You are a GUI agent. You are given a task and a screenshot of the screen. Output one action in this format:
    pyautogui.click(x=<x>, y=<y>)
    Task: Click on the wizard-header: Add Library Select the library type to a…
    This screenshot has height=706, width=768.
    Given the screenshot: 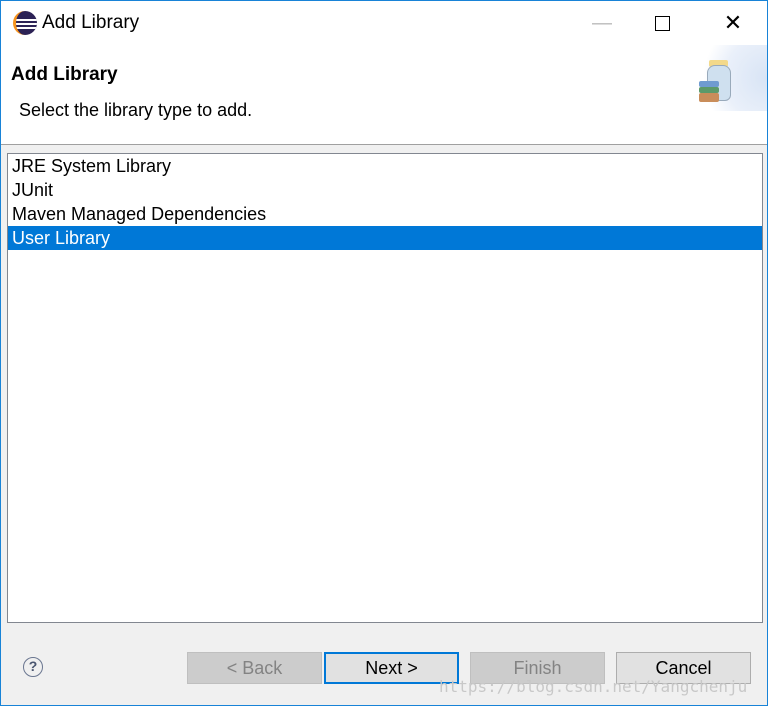 What is the action you would take?
    pyautogui.click(x=384, y=95)
    